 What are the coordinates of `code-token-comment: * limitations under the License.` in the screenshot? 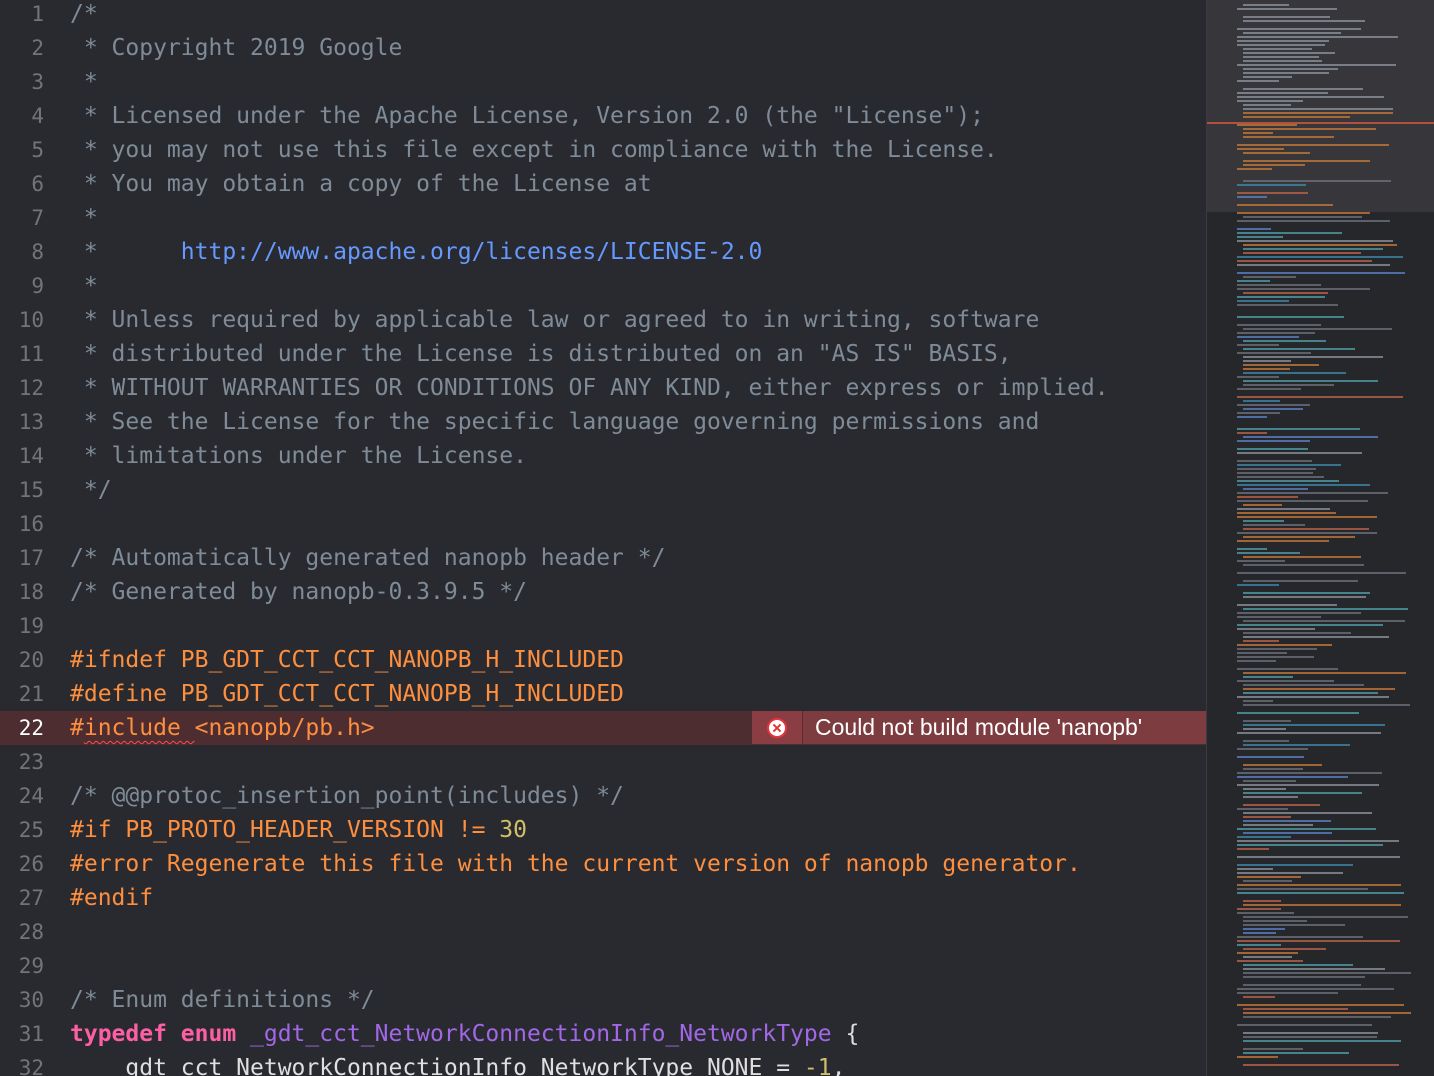 It's located at (298, 456).